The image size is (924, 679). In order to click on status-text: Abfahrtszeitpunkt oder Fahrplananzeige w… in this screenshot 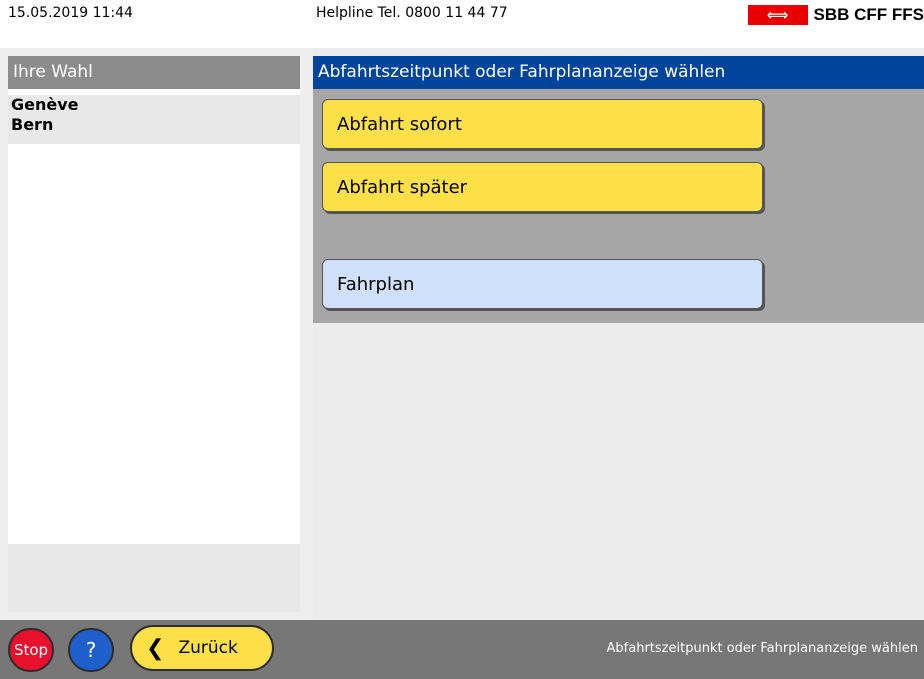, I will do `click(762, 648)`.